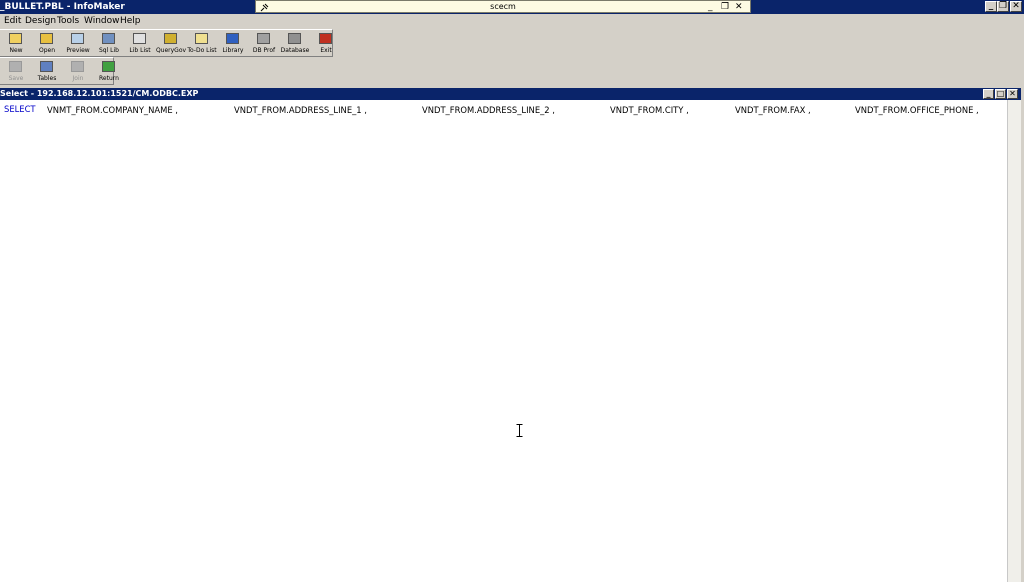 Image resolution: width=1024 pixels, height=582 pixels. Describe the element at coordinates (1014, 341) in the screenshot. I see `vertical-scrollbar` at that location.